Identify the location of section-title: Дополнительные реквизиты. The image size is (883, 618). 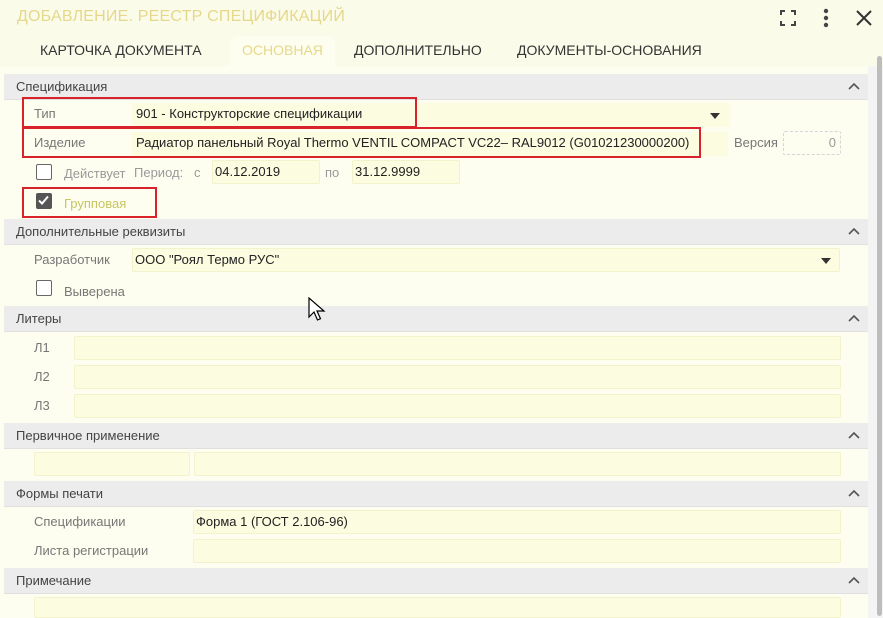
(101, 231).